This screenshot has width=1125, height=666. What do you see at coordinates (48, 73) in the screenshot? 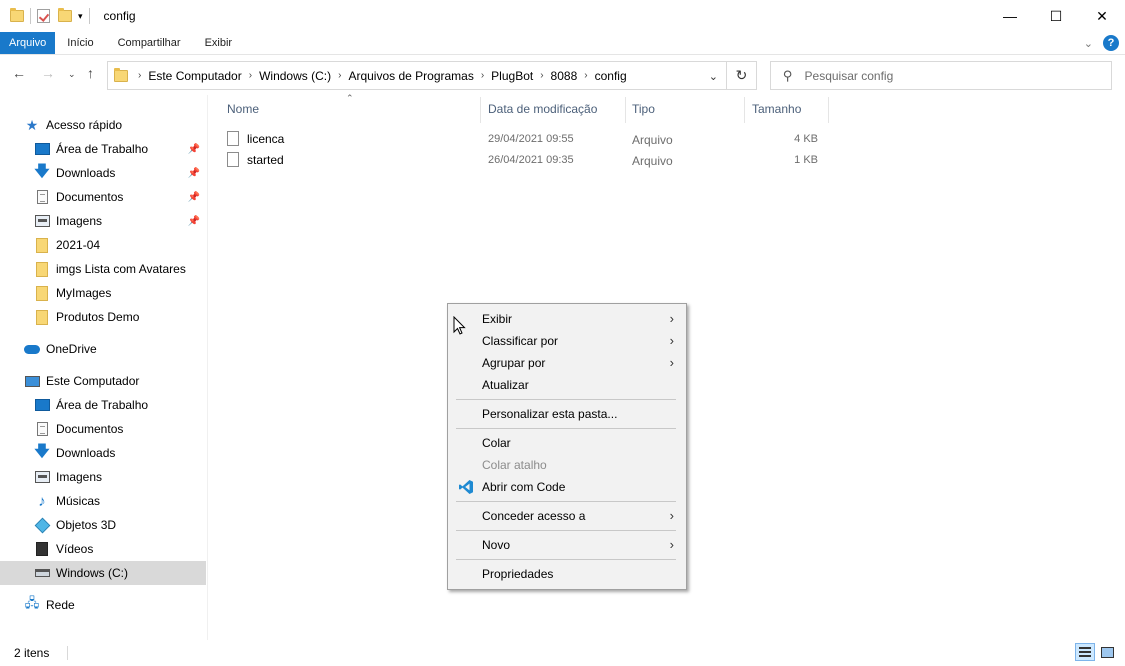
I see `forward-arrow-icon: →` at bounding box center [48, 73].